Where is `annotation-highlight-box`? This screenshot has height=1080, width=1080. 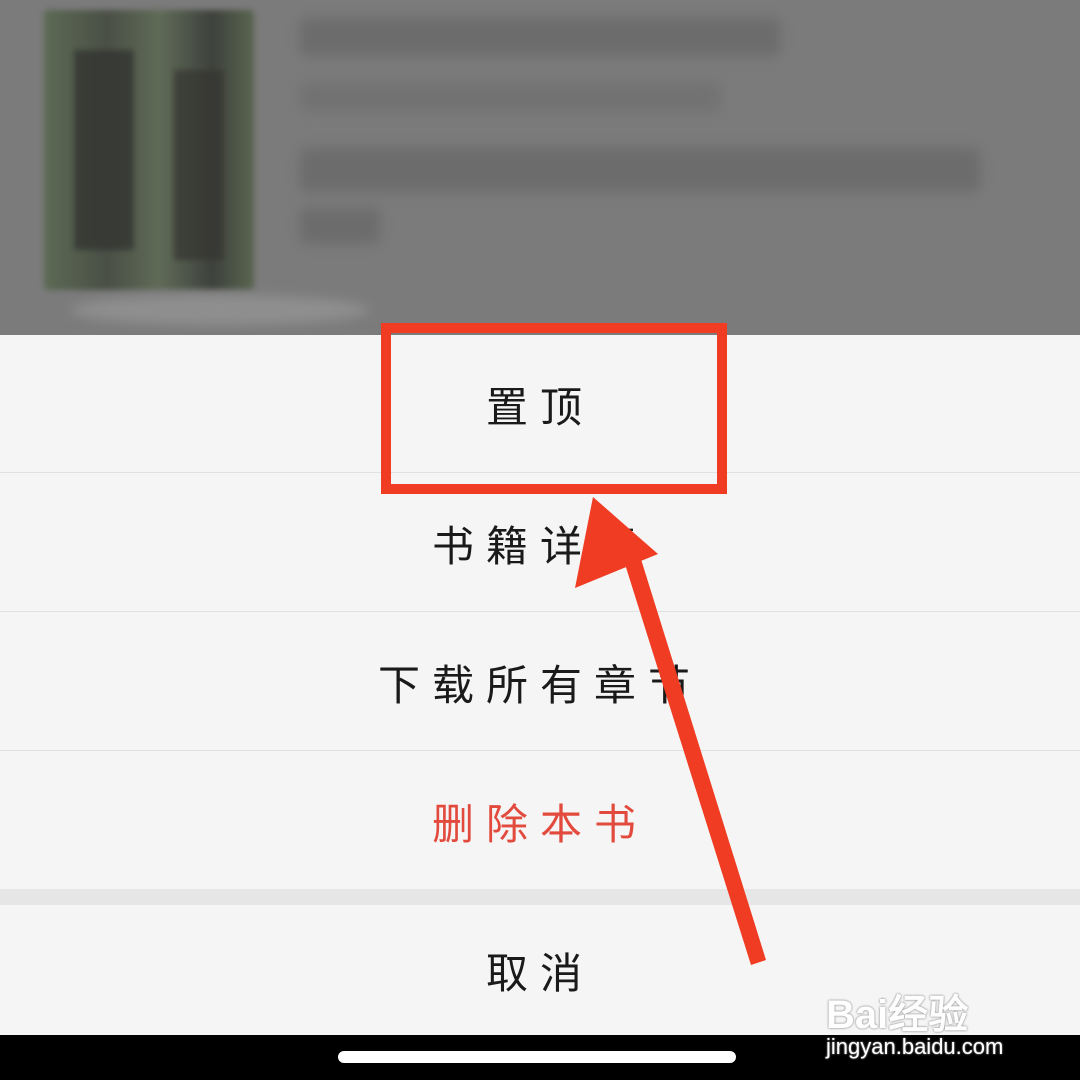
annotation-highlight-box is located at coordinates (554, 408).